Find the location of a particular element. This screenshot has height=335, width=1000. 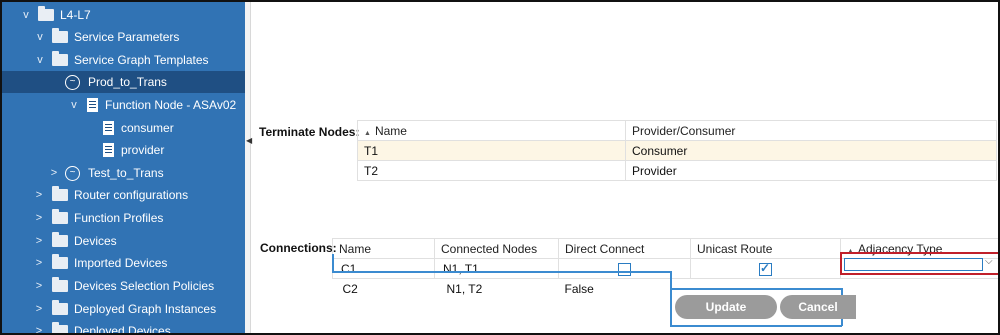

column-header-provider-consumer: Provider/Consumer is located at coordinates (811, 130).